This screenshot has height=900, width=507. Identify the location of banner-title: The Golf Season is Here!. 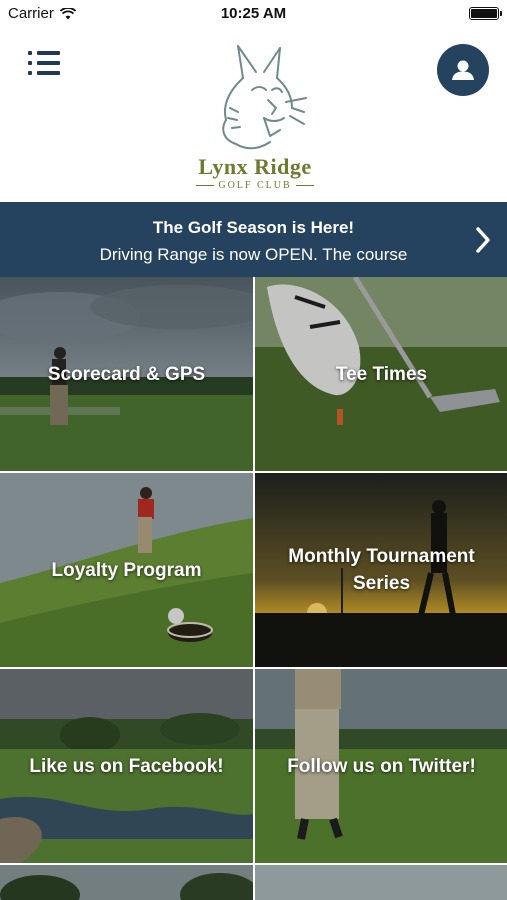
(253, 227).